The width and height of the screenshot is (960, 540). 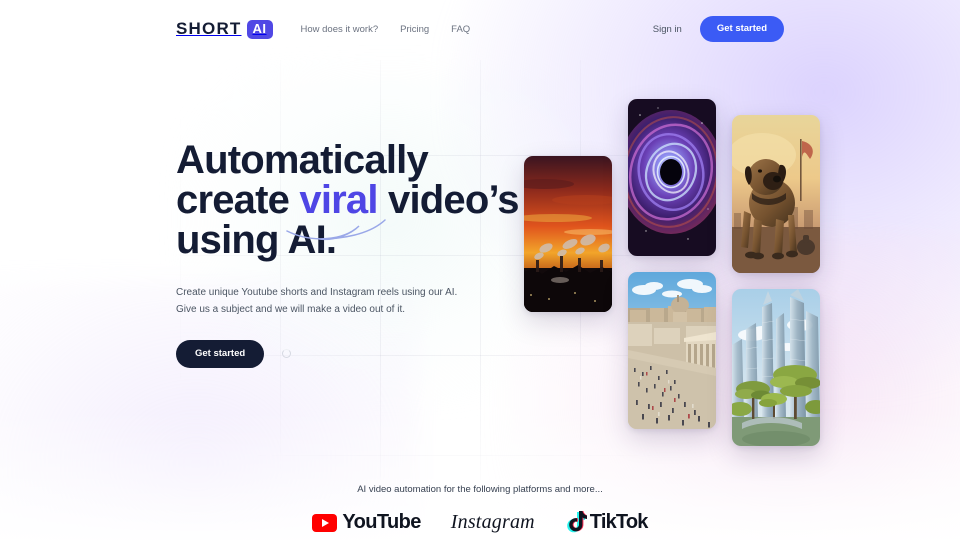 What do you see at coordinates (492, 522) in the screenshot?
I see `instagram-logo: Instagram` at bounding box center [492, 522].